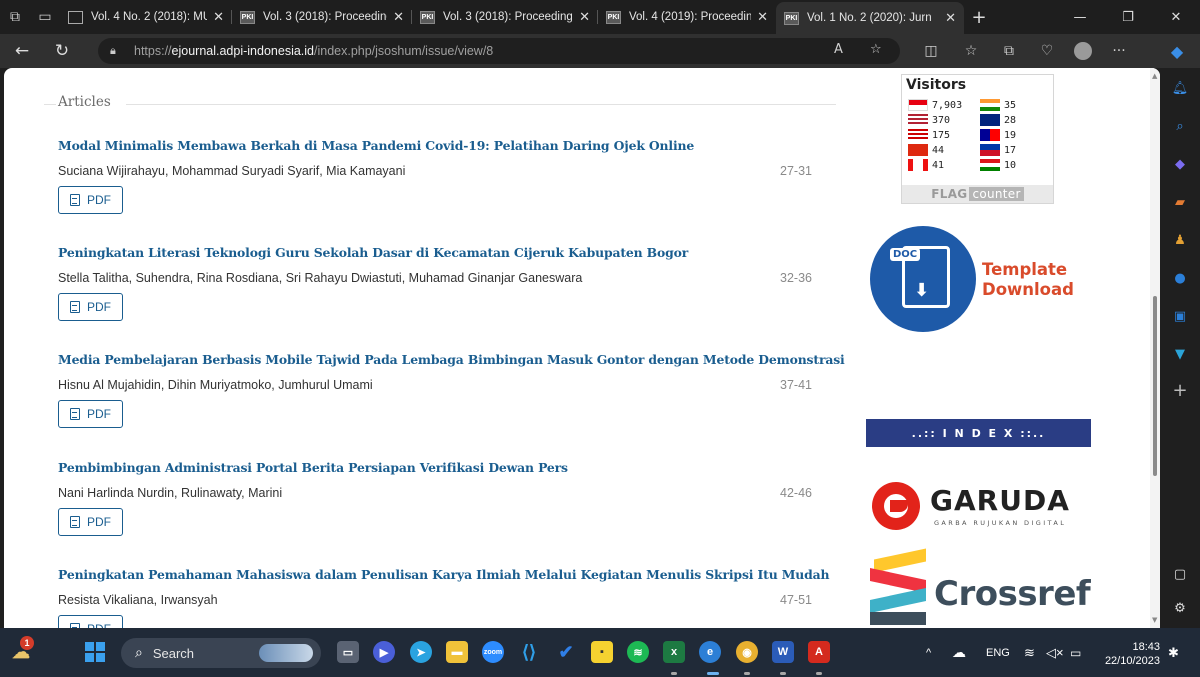  I want to click on language-indicator: ENG, so click(998, 652).